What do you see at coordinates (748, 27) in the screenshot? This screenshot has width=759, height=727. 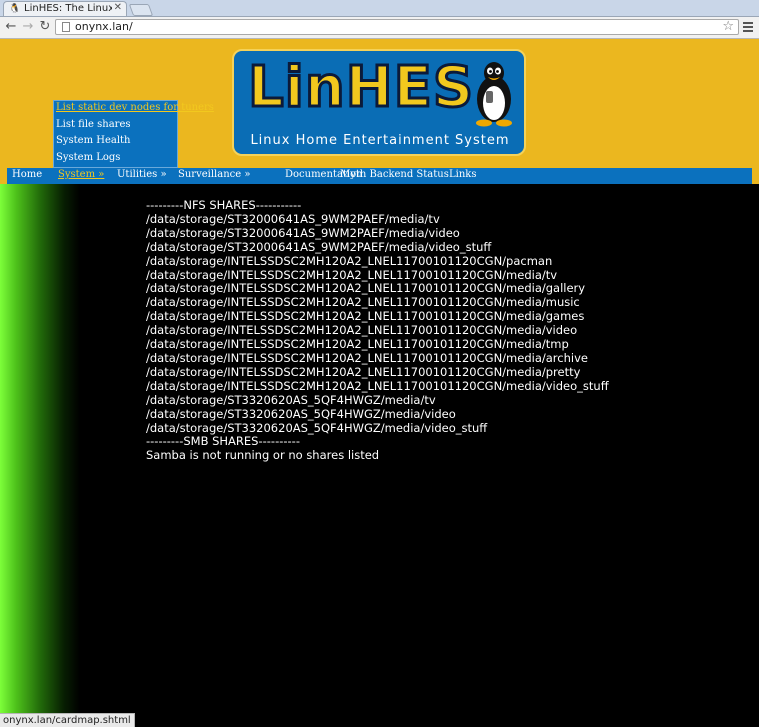 I see `browser-menu-icon` at bounding box center [748, 27].